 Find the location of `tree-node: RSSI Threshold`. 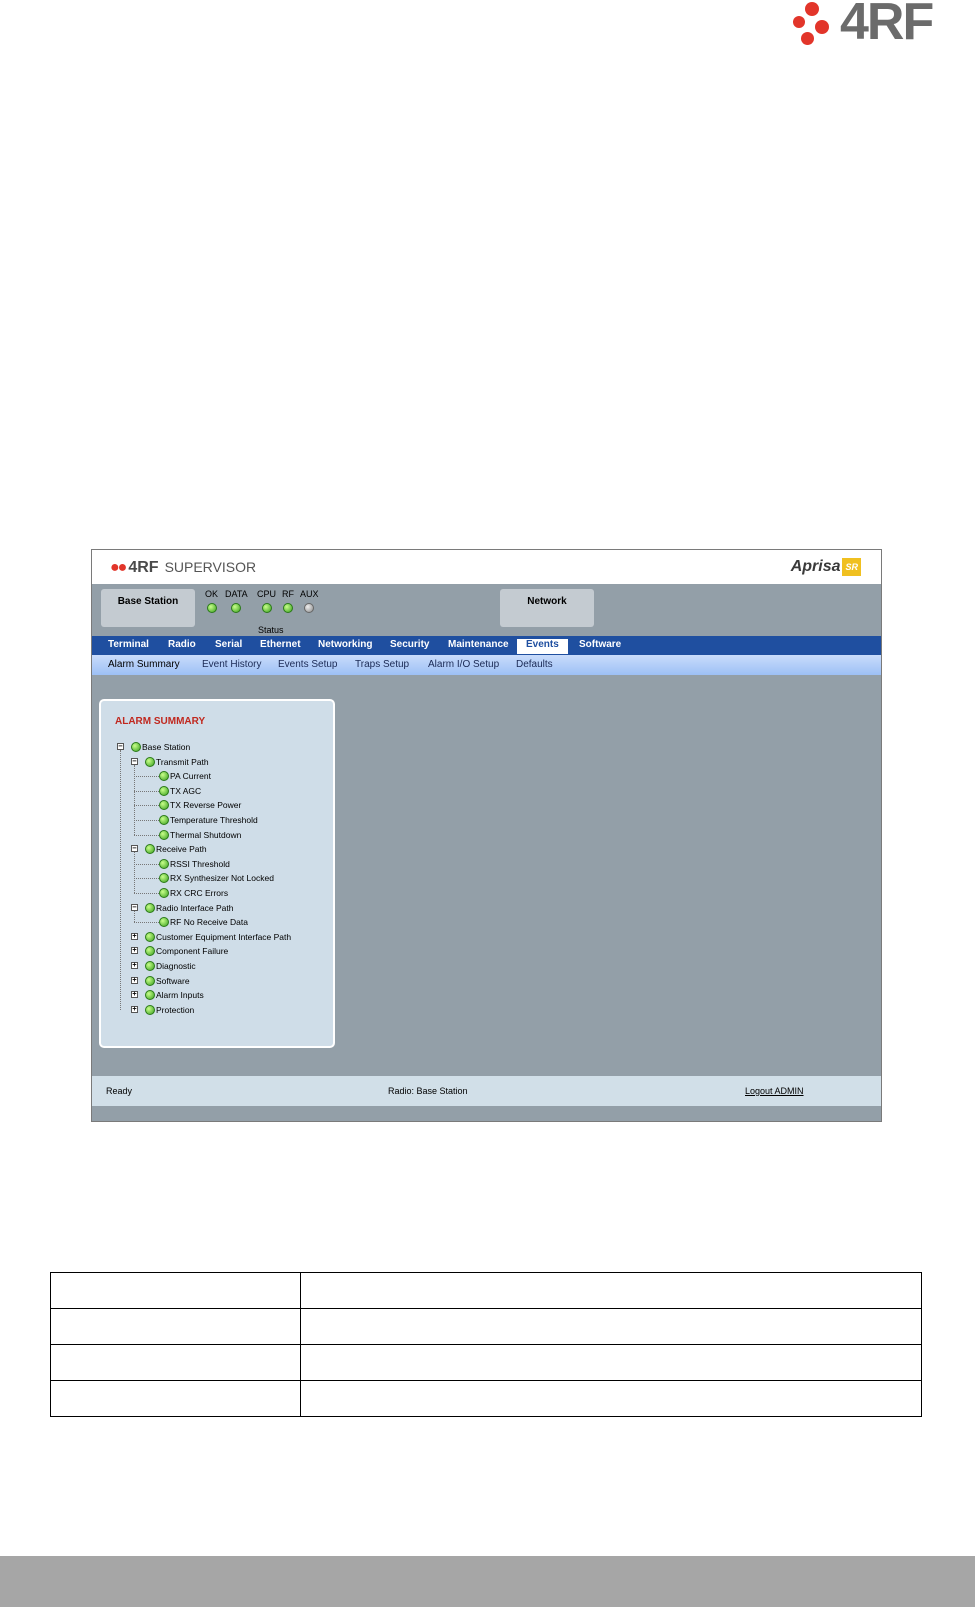

tree-node: RSSI Threshold is located at coordinates (216, 864).